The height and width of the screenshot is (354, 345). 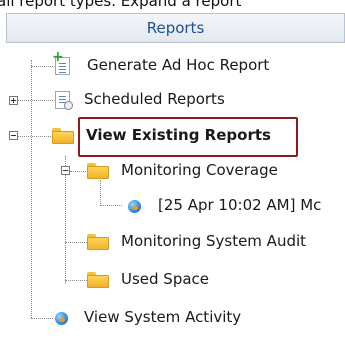 I want to click on clock-icon, so click(x=68, y=105).